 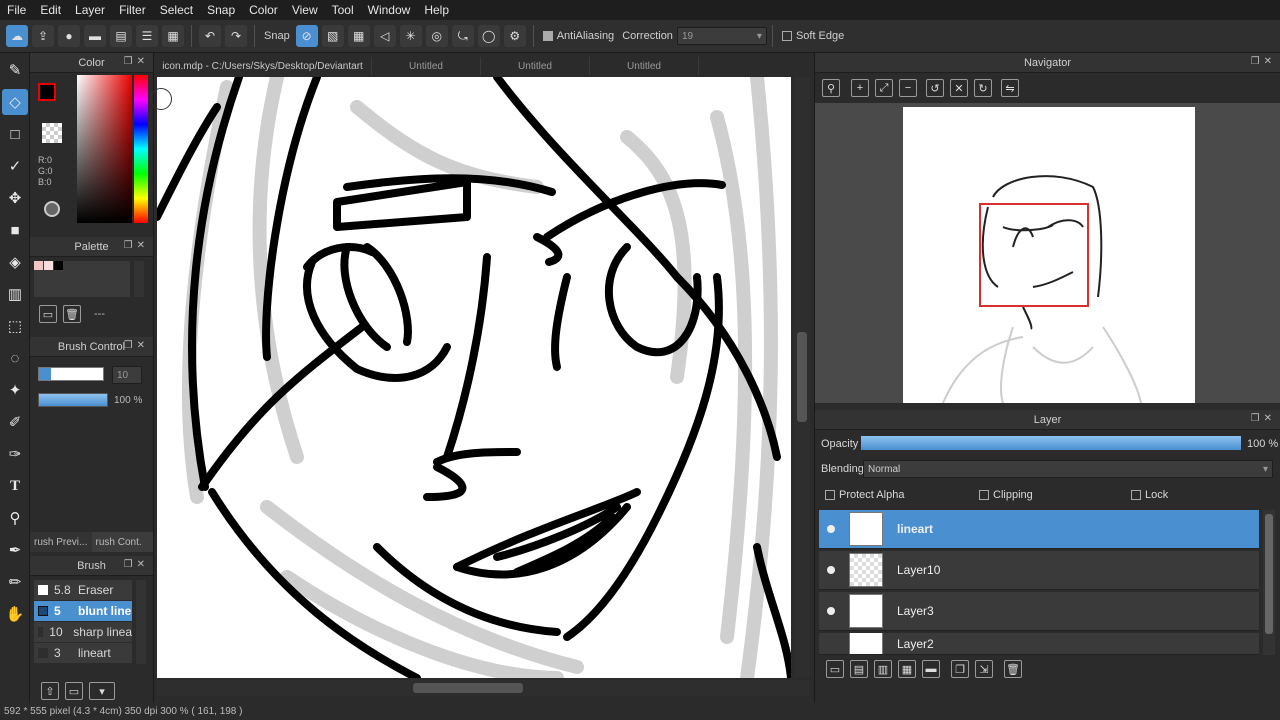 What do you see at coordinates (15, 486) in the screenshot?
I see `text-tool-icon: T` at bounding box center [15, 486].